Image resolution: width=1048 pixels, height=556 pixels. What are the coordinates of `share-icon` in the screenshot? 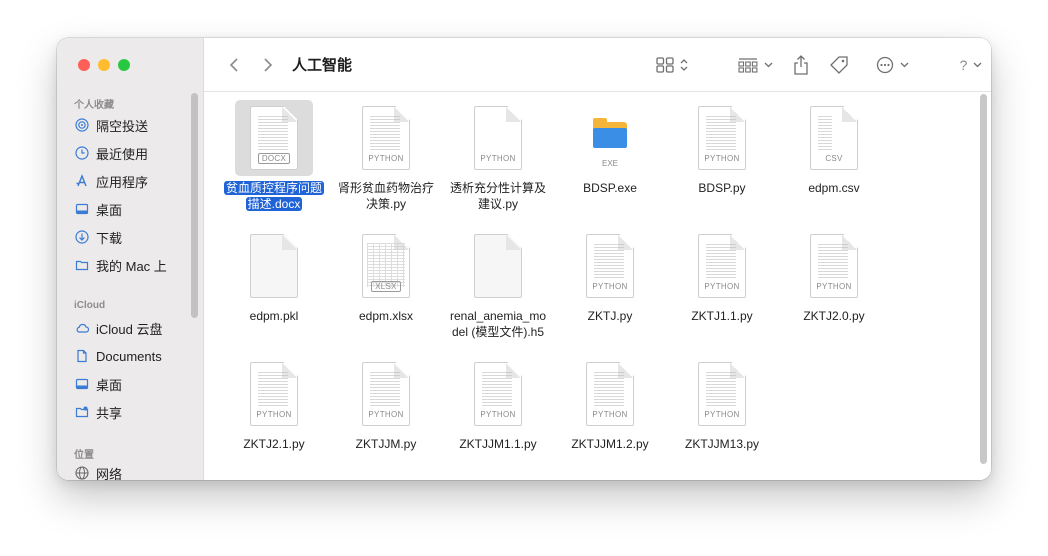 It's located at (801, 65).